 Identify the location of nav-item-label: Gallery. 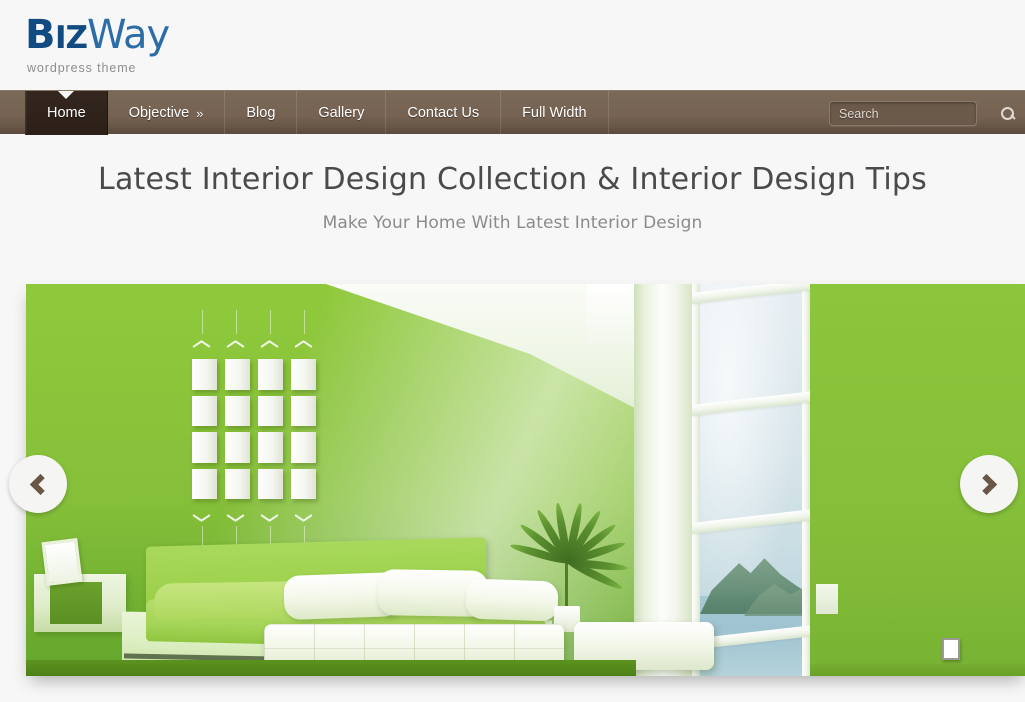
(341, 113).